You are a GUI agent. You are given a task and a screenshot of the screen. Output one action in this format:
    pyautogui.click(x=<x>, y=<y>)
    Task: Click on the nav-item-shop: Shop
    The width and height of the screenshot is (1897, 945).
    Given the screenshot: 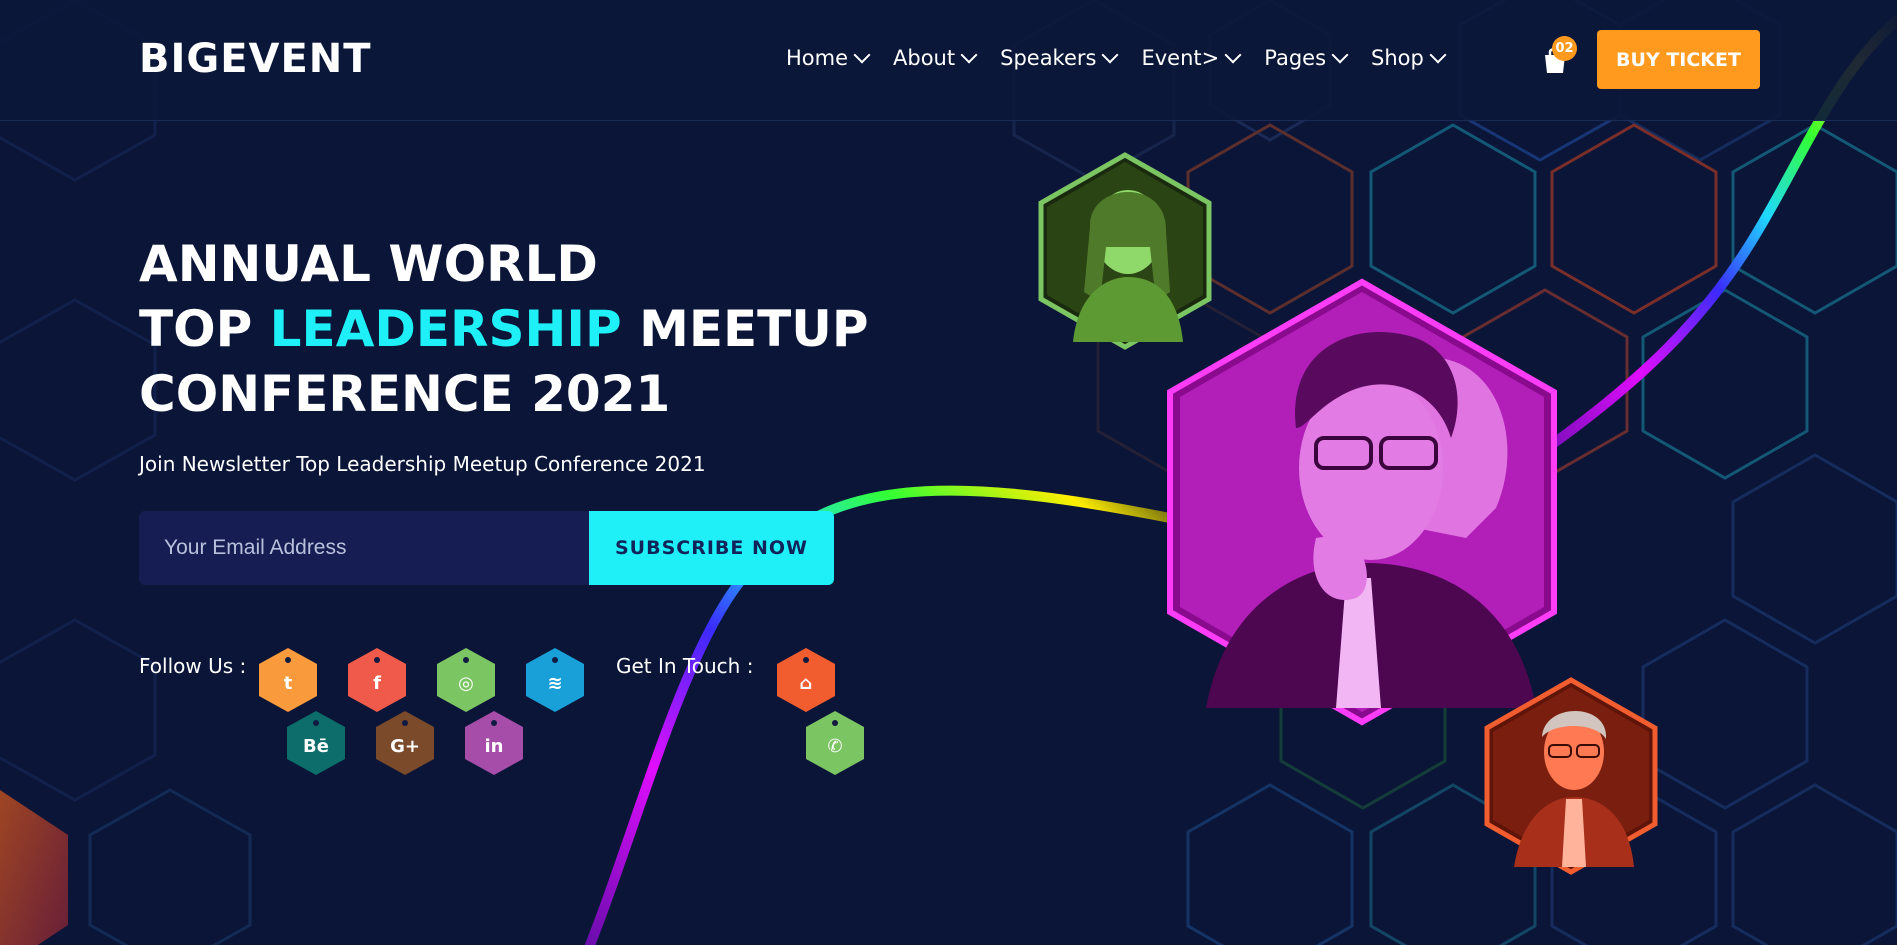 What is the action you would take?
    pyautogui.click(x=1409, y=58)
    